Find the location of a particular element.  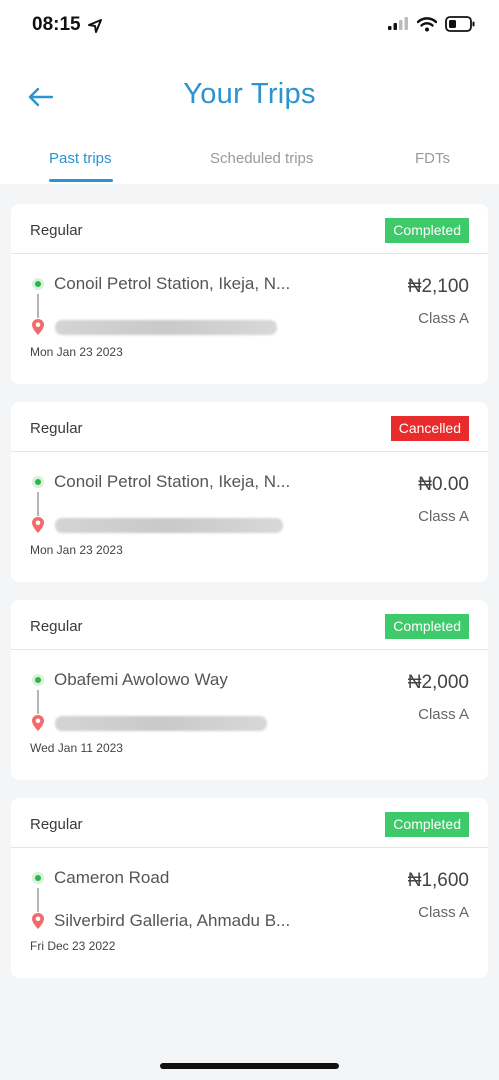

status-badge: Cancelled is located at coordinates (429, 428).